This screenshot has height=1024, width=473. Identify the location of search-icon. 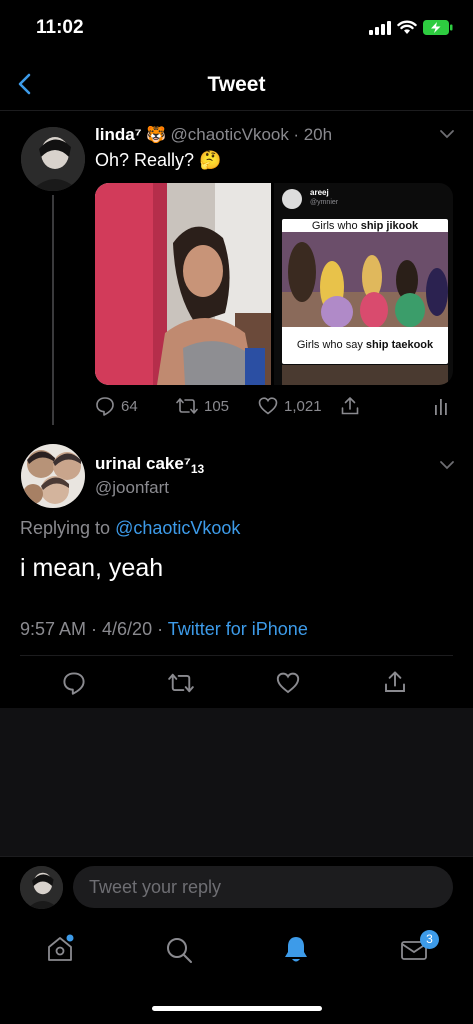
(179, 950).